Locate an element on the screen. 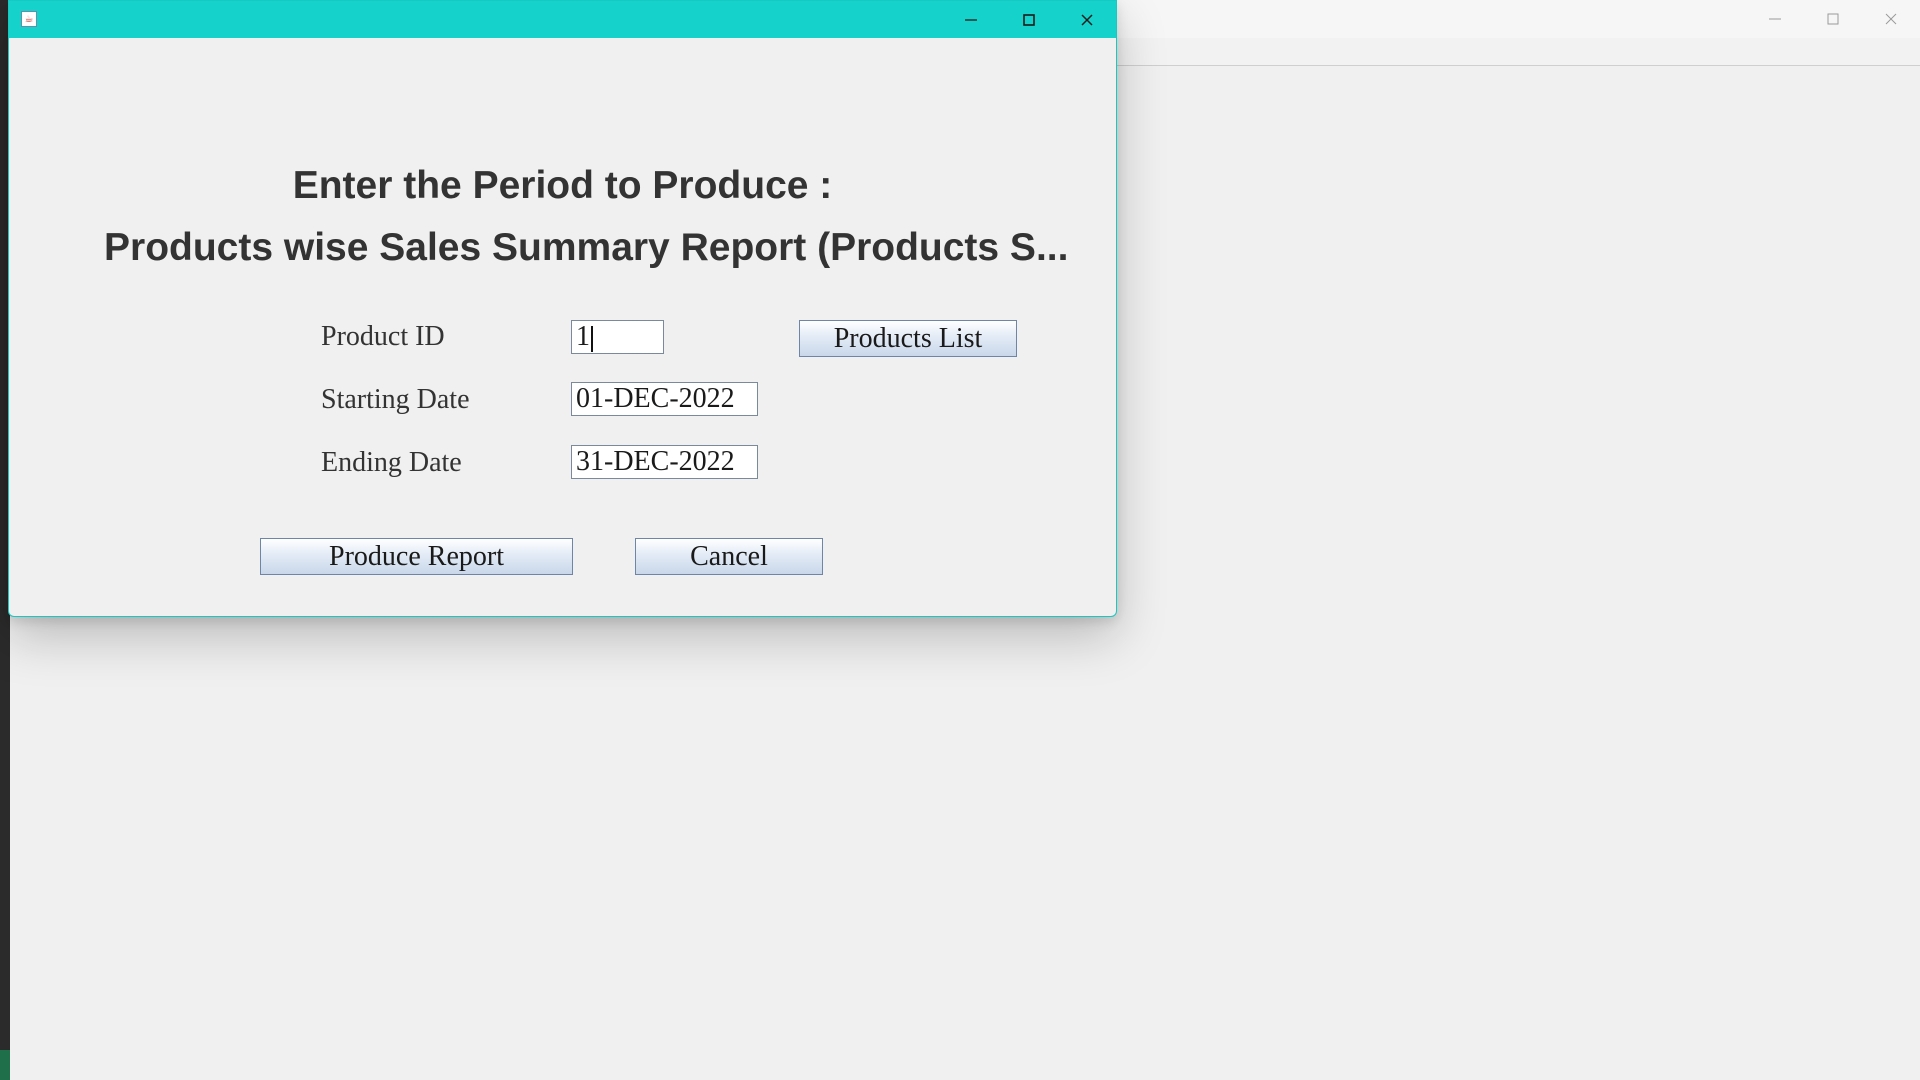 This screenshot has width=1920, height=1080. dialog-minimize-button is located at coordinates (971, 19).